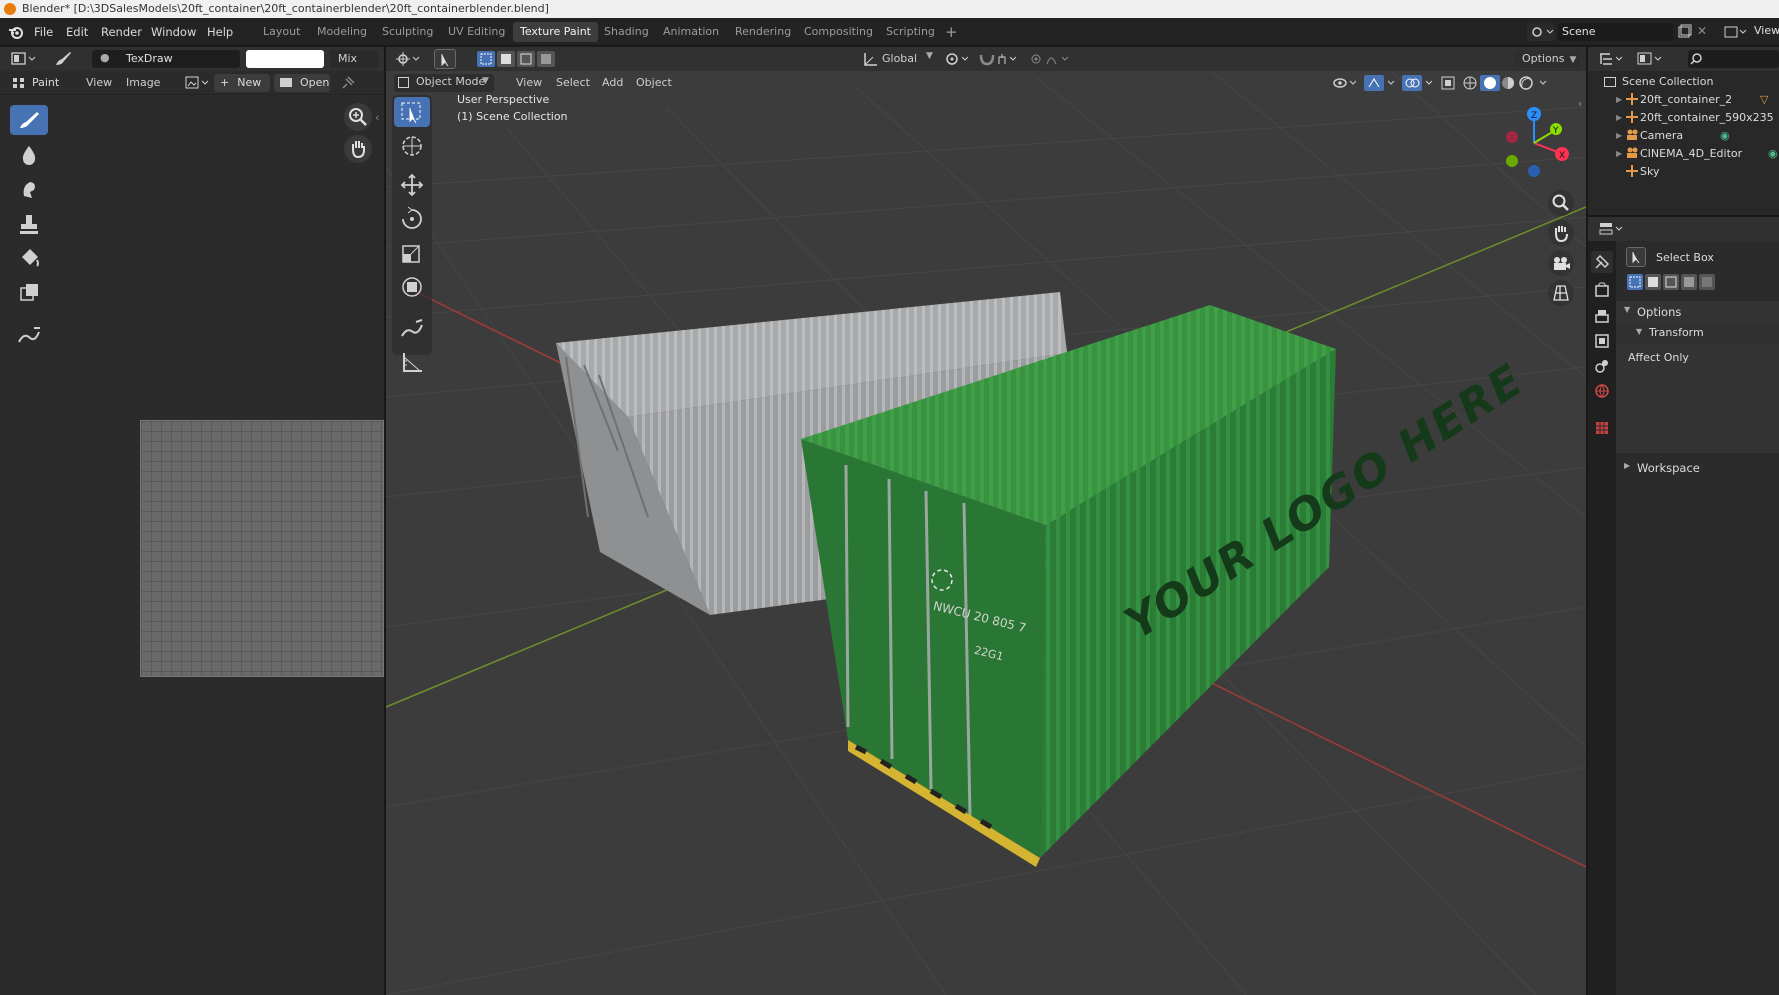  I want to click on tab-compositing: Compositing, so click(838, 32).